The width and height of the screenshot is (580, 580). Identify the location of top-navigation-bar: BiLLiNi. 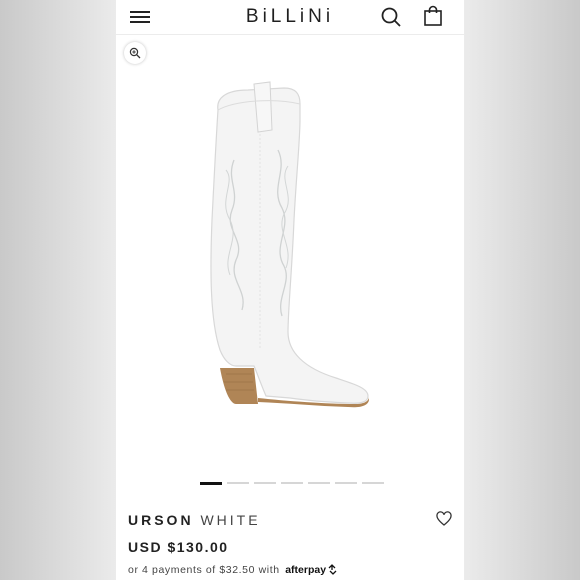
(290, 17).